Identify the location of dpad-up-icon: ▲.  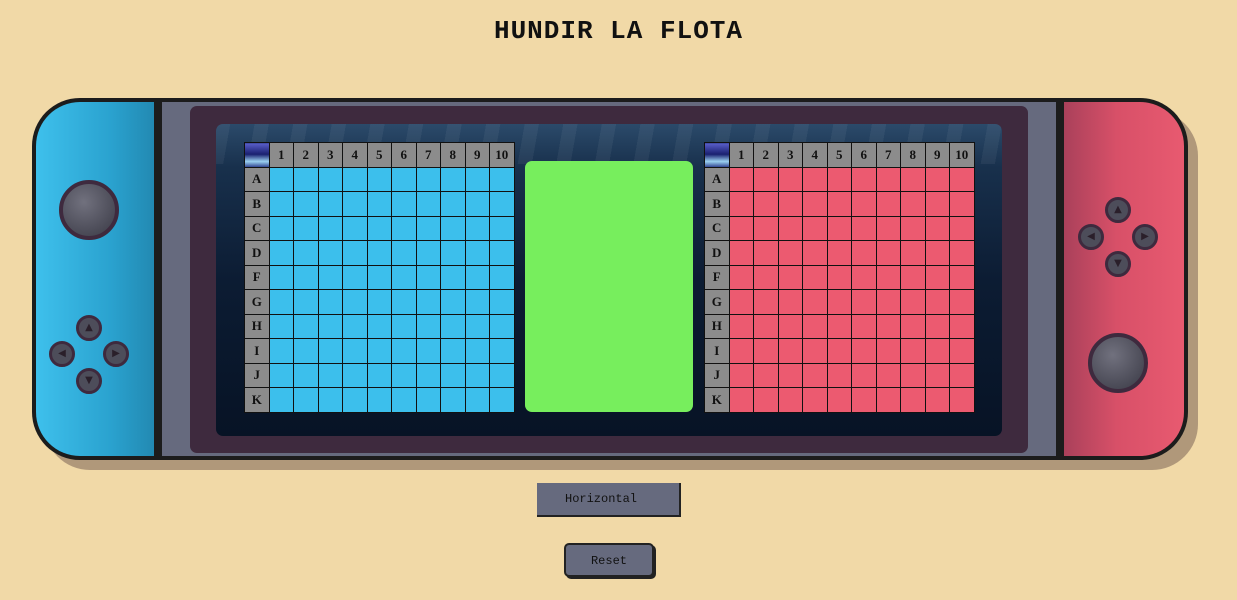
(89, 328).